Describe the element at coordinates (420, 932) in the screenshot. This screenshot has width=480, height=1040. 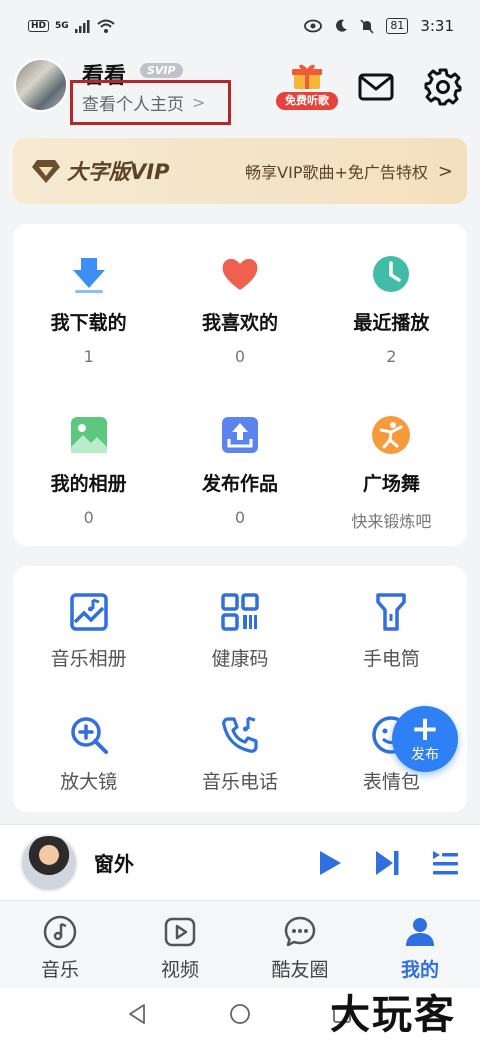
I see `person-icon` at that location.